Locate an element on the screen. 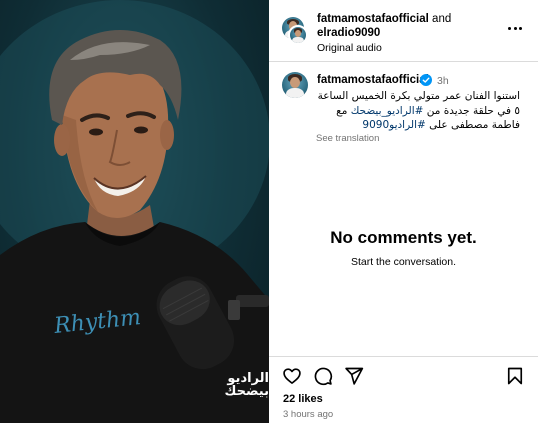  verified-badge-icon is located at coordinates (426, 80).